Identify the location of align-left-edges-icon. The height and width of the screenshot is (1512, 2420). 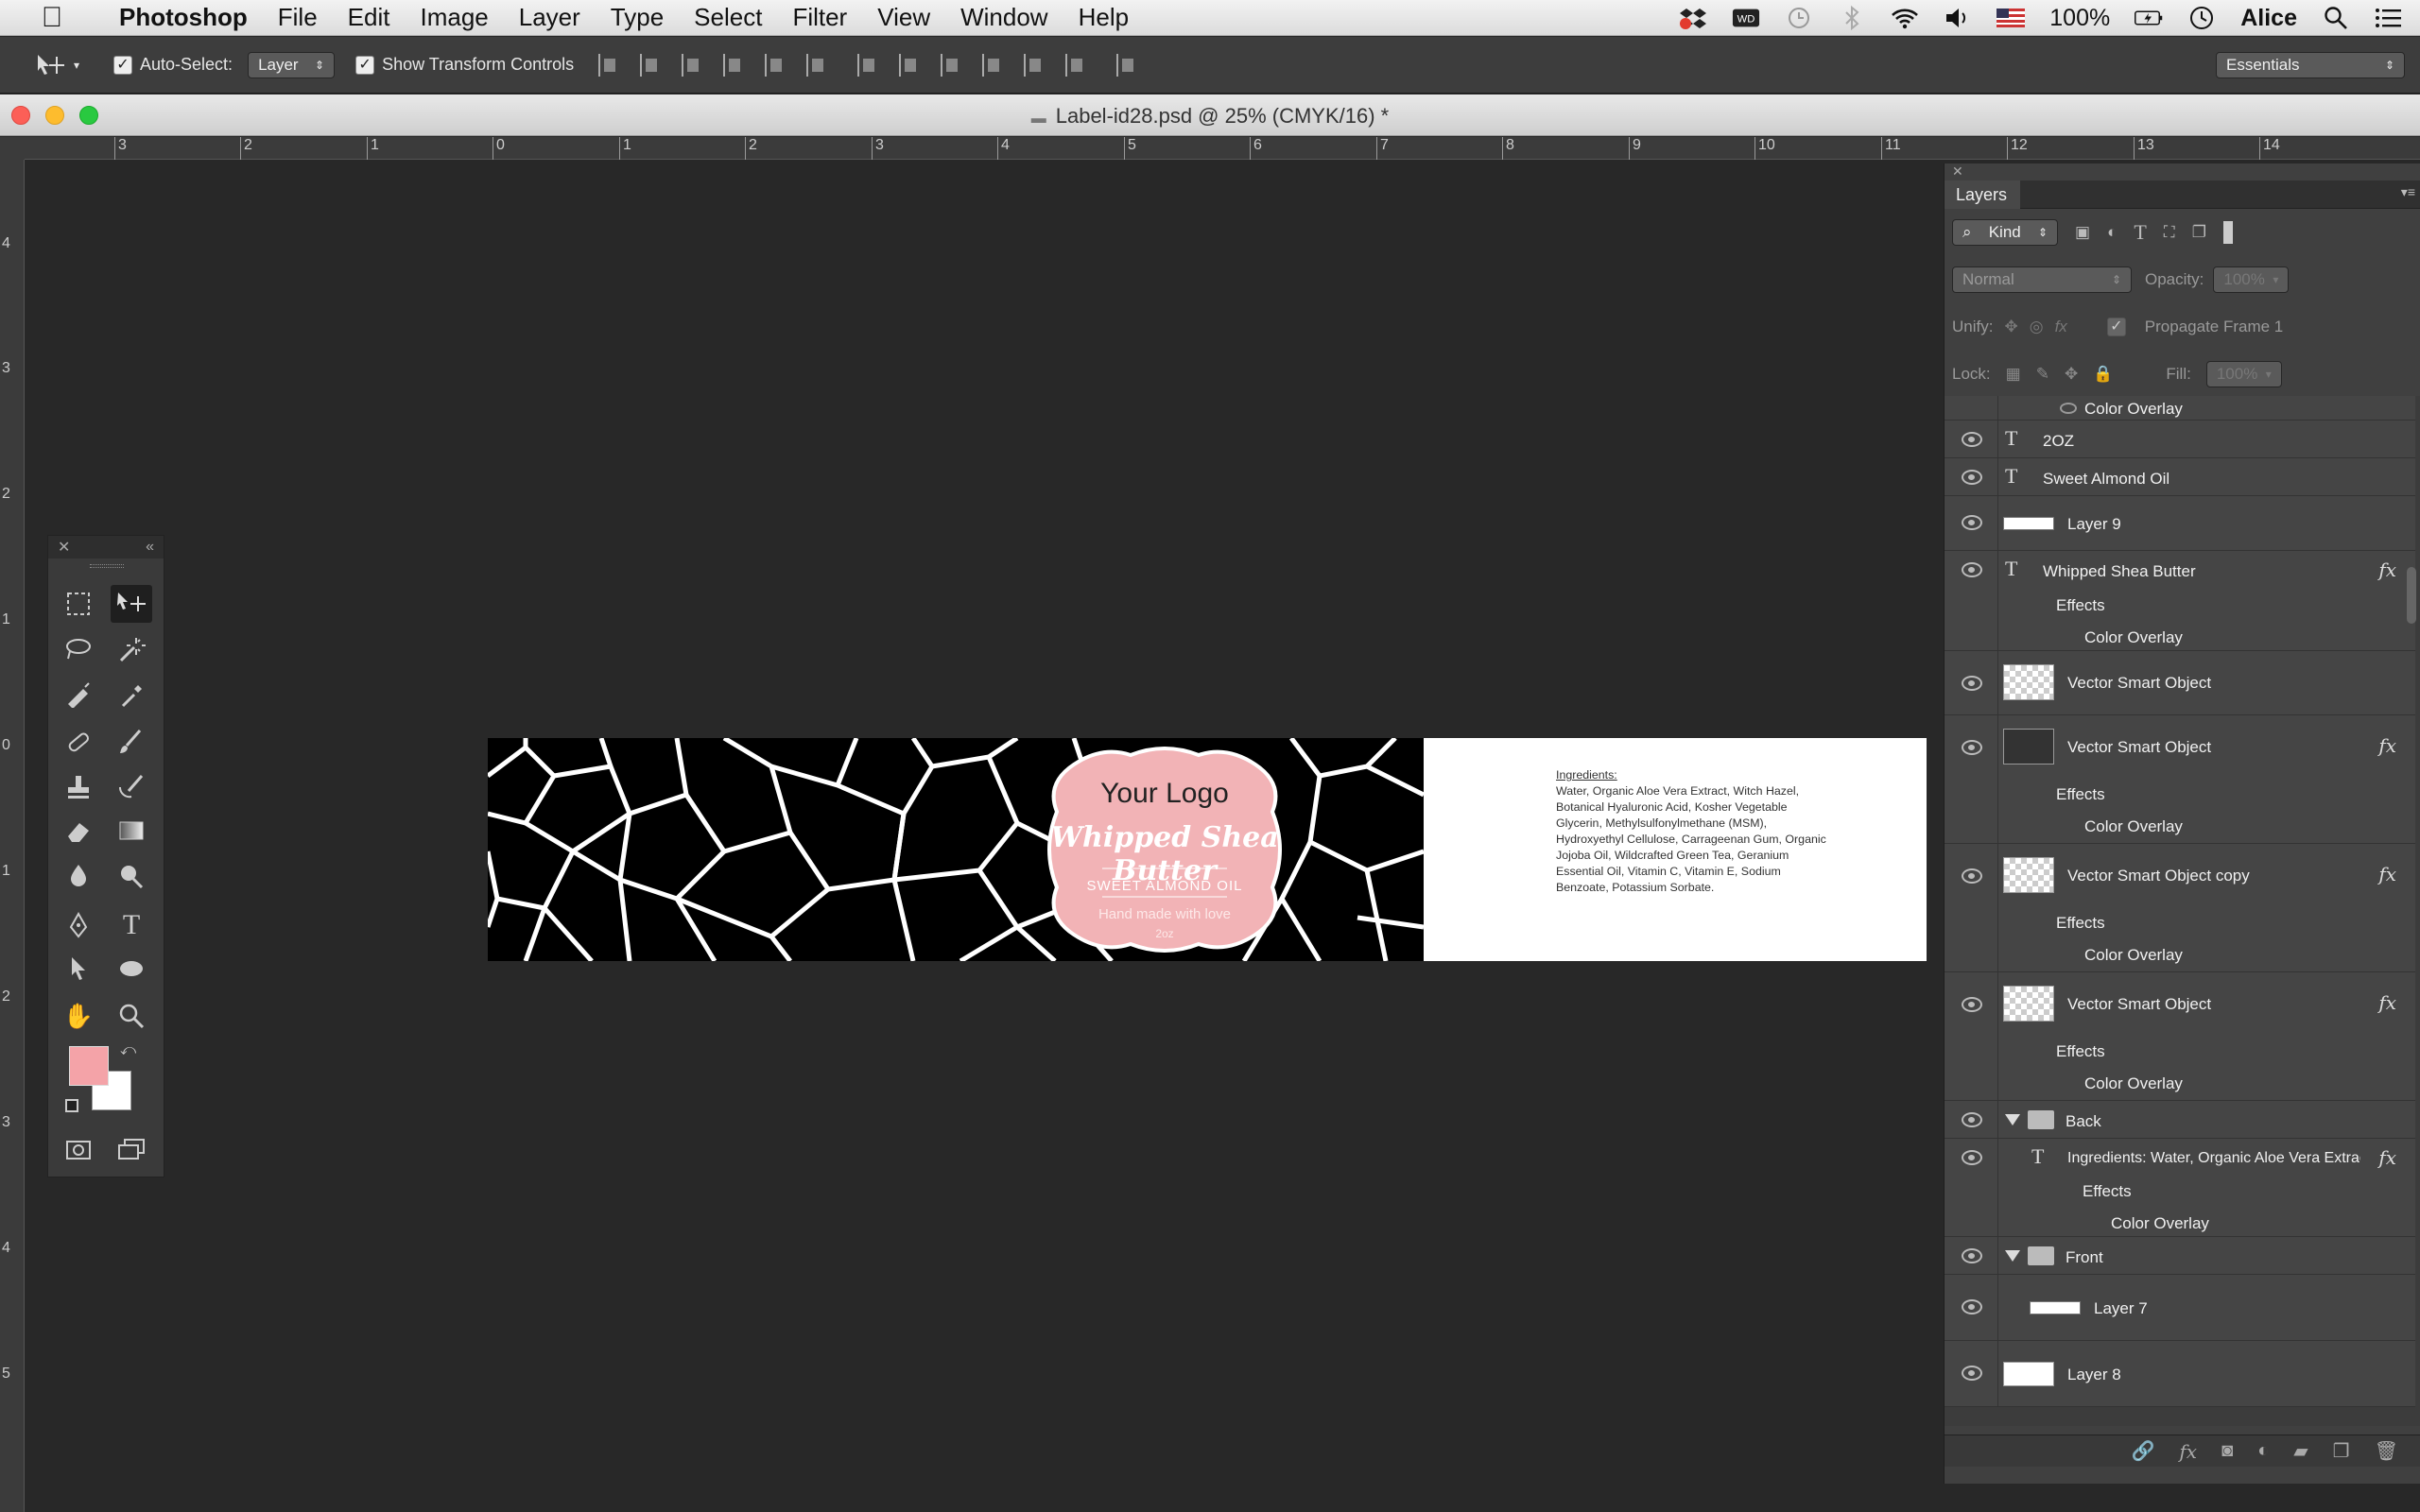
(735, 65).